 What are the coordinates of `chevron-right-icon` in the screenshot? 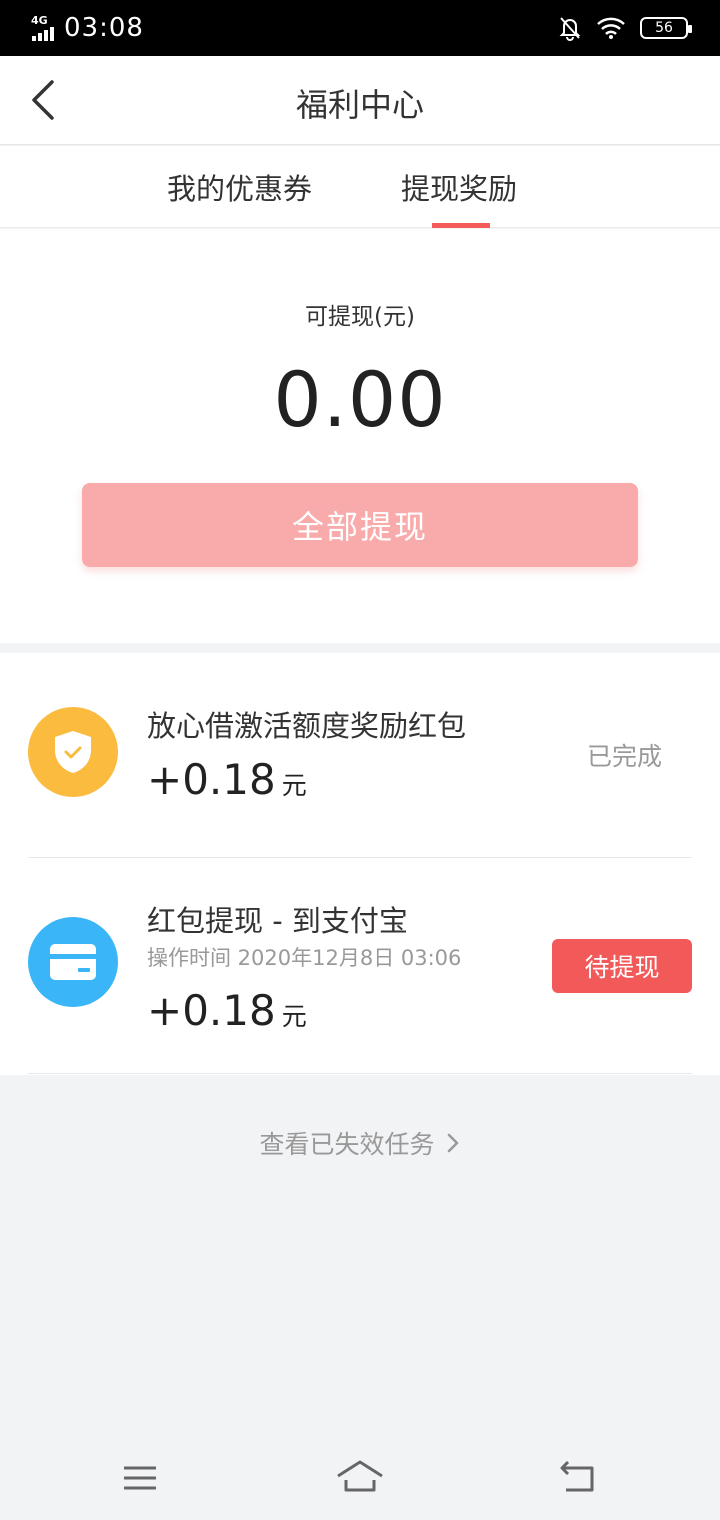 It's located at (452, 1143).